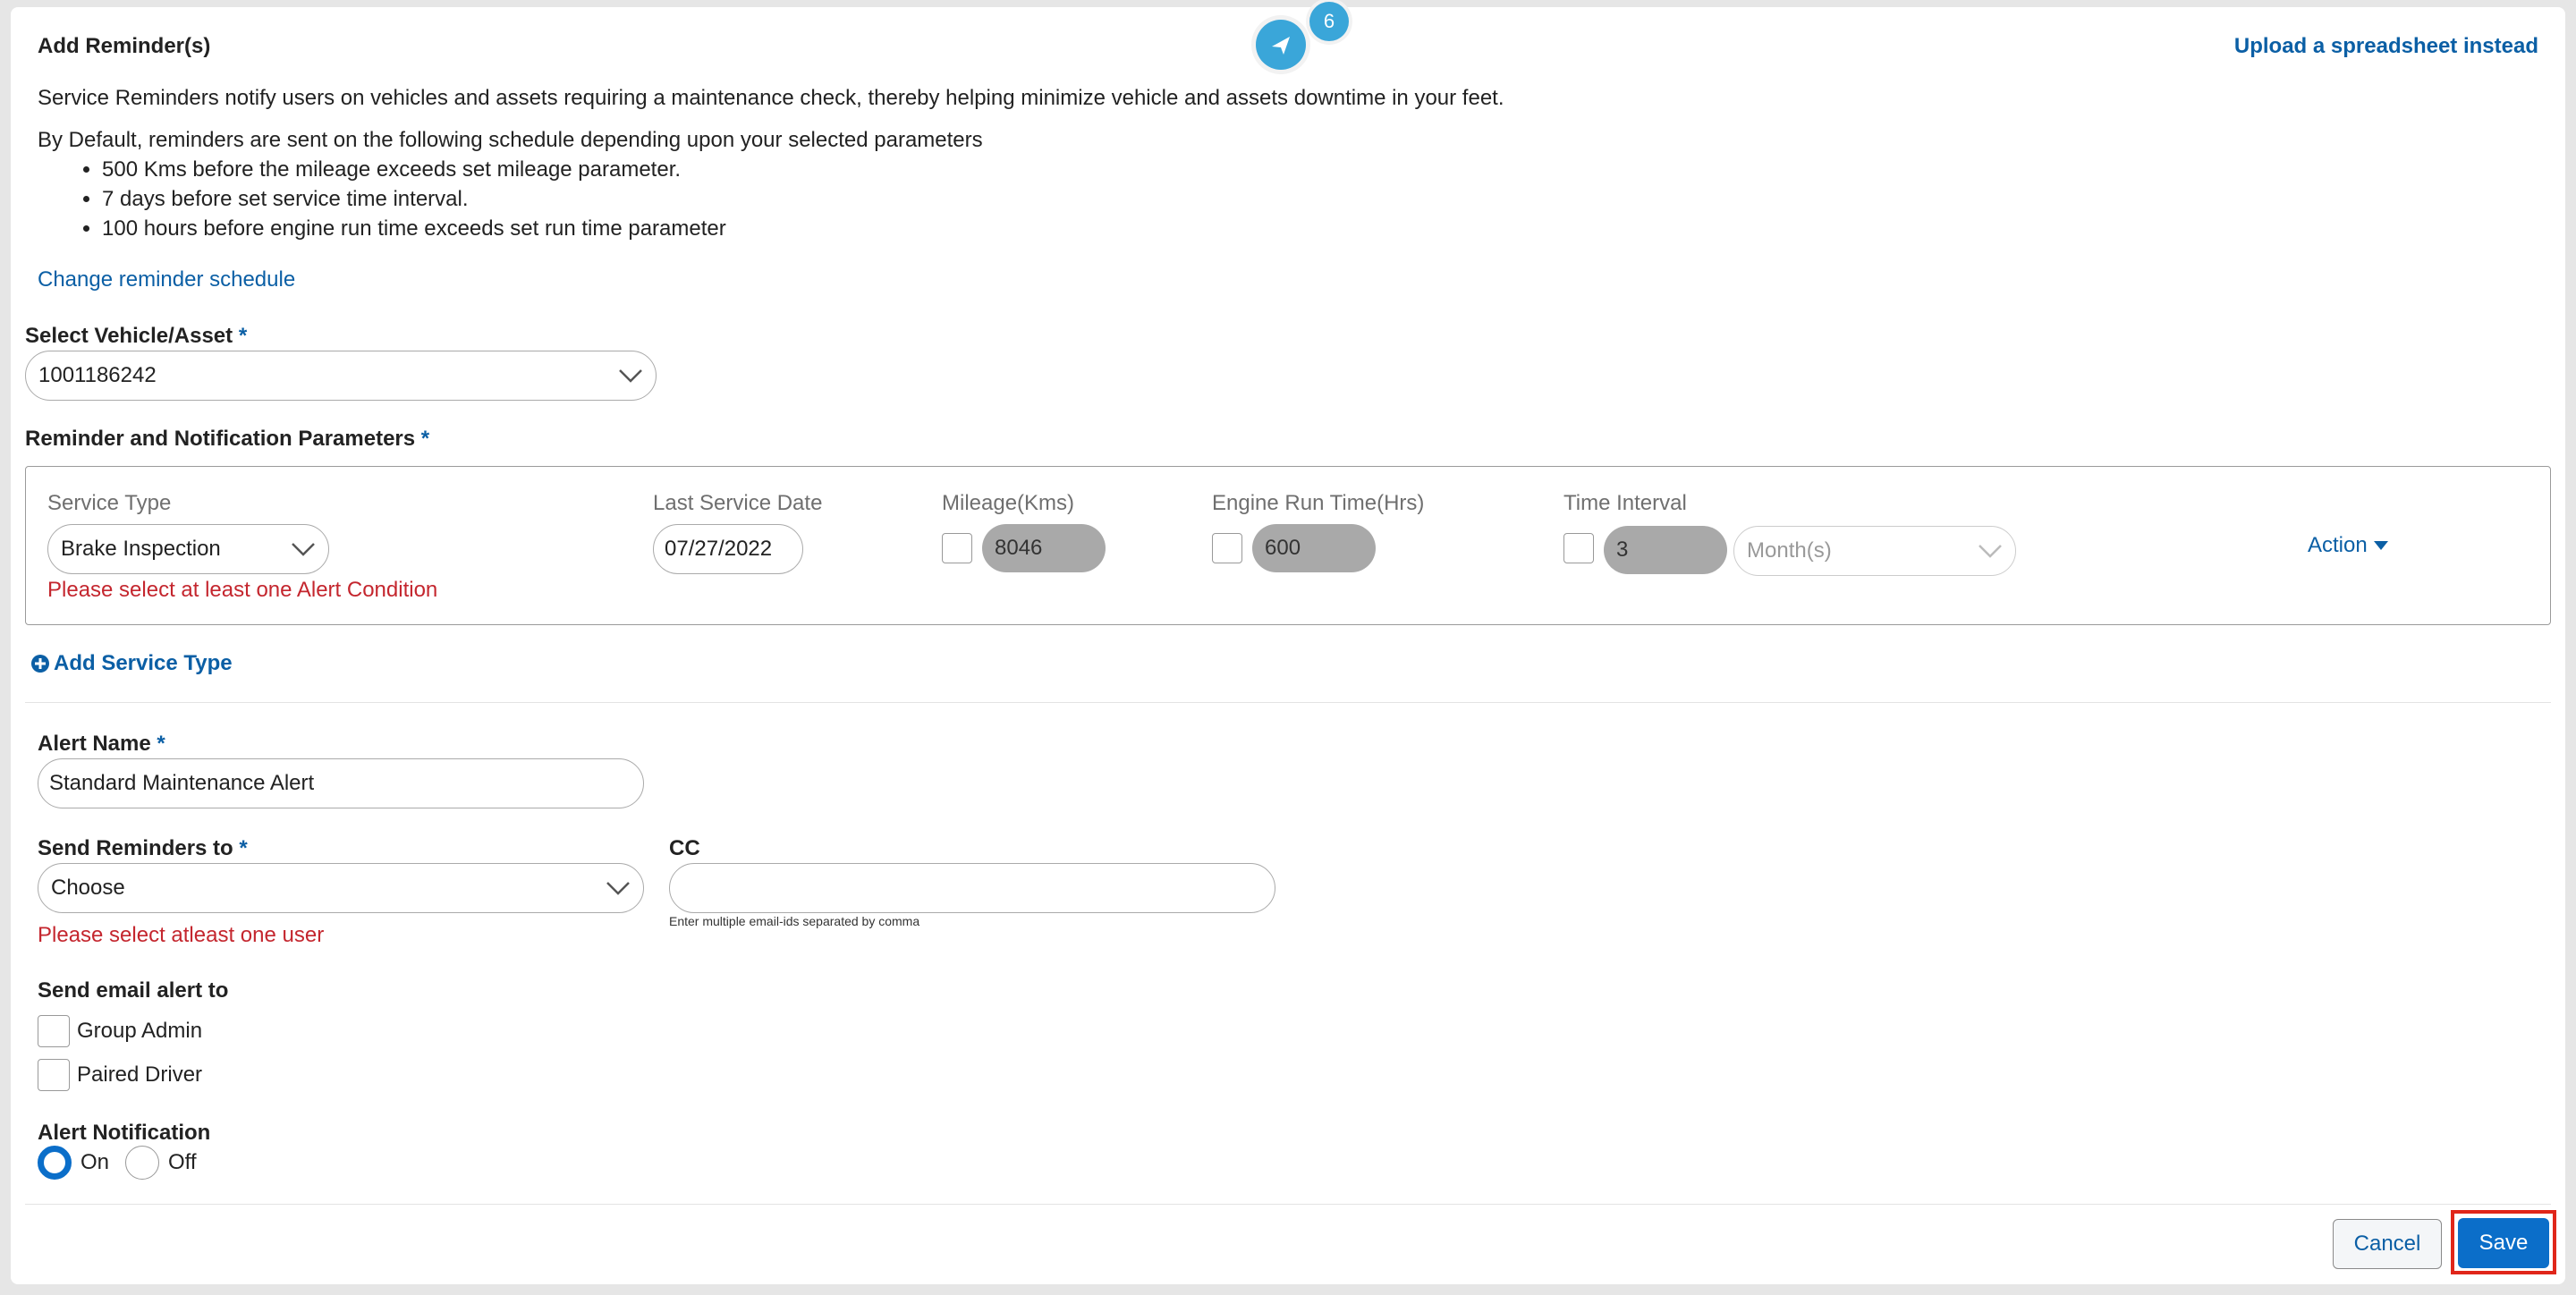  Describe the element at coordinates (2386, 47) in the screenshot. I see `upload-spreadsheet-link: Upload a spreadsheet instead` at that location.